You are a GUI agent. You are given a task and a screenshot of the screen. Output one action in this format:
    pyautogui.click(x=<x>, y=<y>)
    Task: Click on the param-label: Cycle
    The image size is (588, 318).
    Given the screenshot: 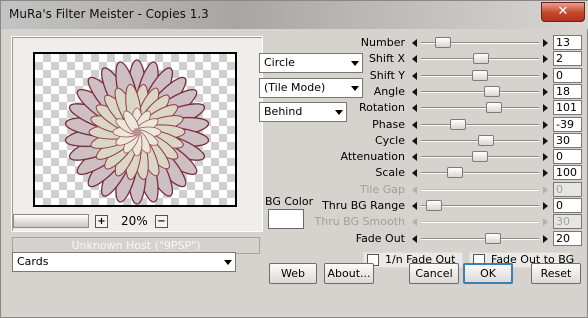 What is the action you would take?
    pyautogui.click(x=389, y=140)
    